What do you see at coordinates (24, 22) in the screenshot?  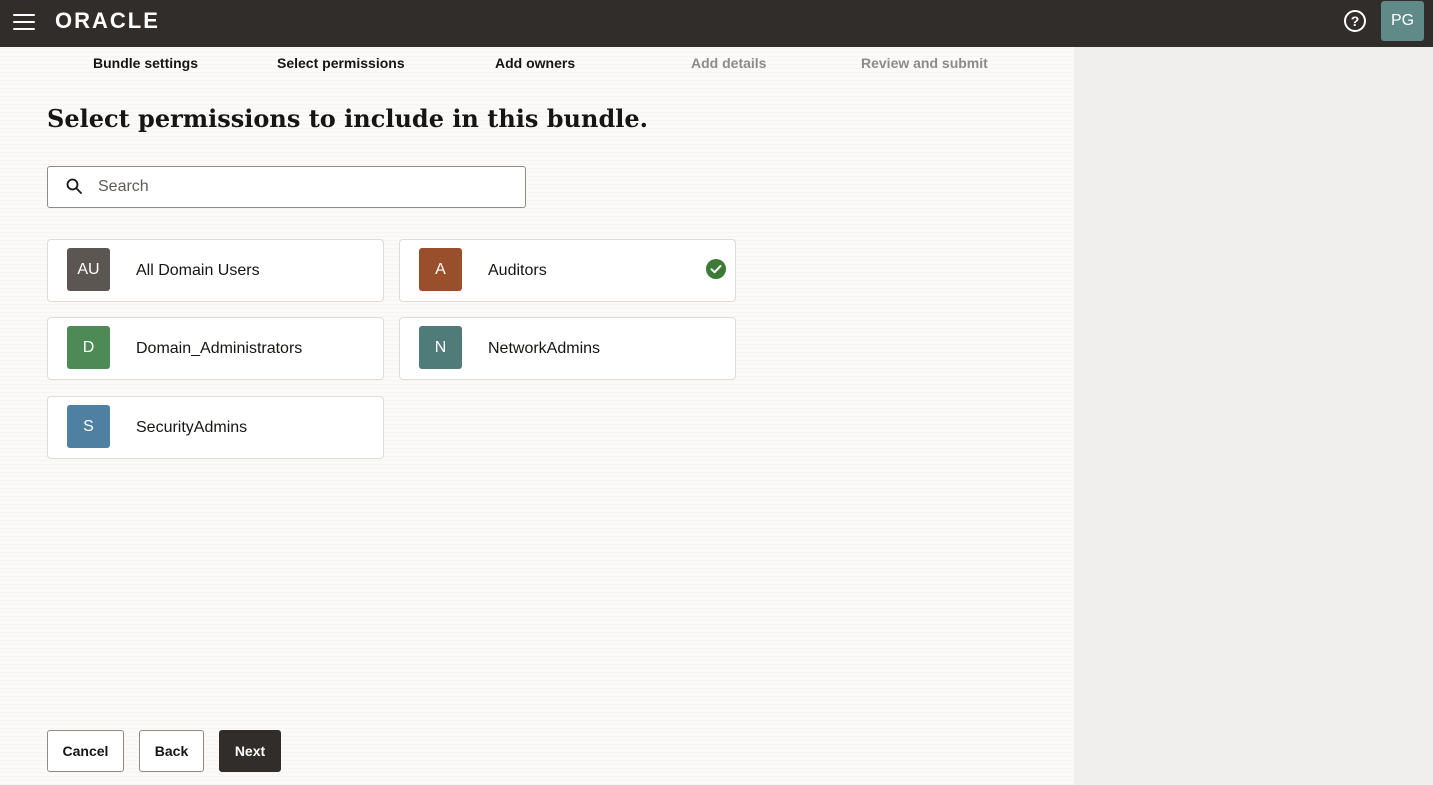 I see `hamburger-menu-icon` at bounding box center [24, 22].